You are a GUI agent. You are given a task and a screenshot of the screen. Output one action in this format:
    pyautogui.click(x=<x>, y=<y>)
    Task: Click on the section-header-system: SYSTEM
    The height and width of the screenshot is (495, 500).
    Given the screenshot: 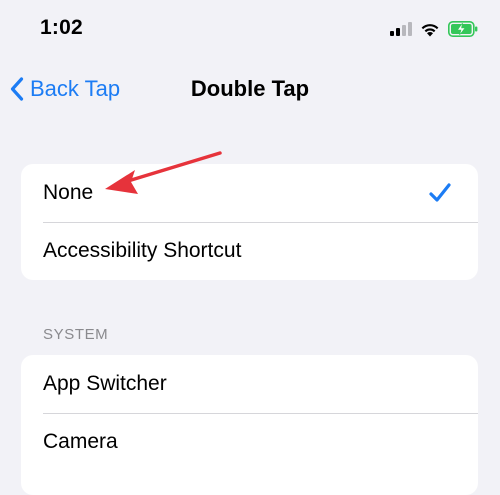 What is the action you would take?
    pyautogui.click(x=76, y=334)
    